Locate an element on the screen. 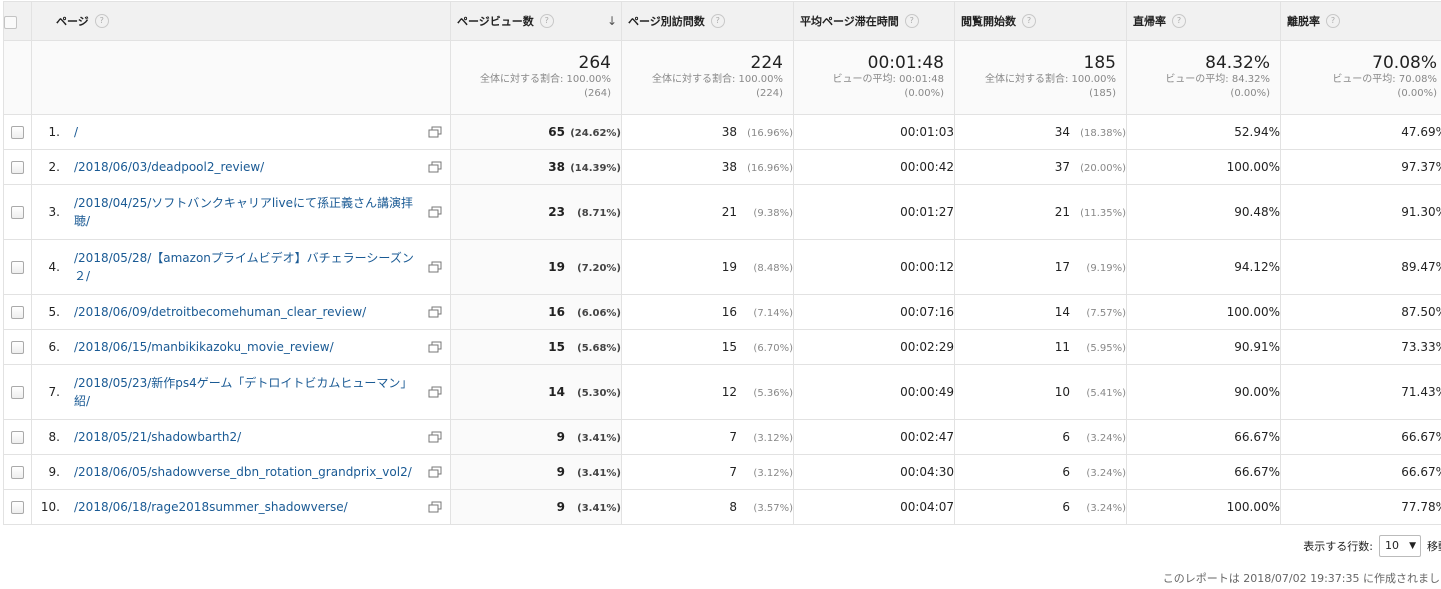 This screenshot has width=1441, height=589. row-rank: 3. is located at coordinates (46, 212).